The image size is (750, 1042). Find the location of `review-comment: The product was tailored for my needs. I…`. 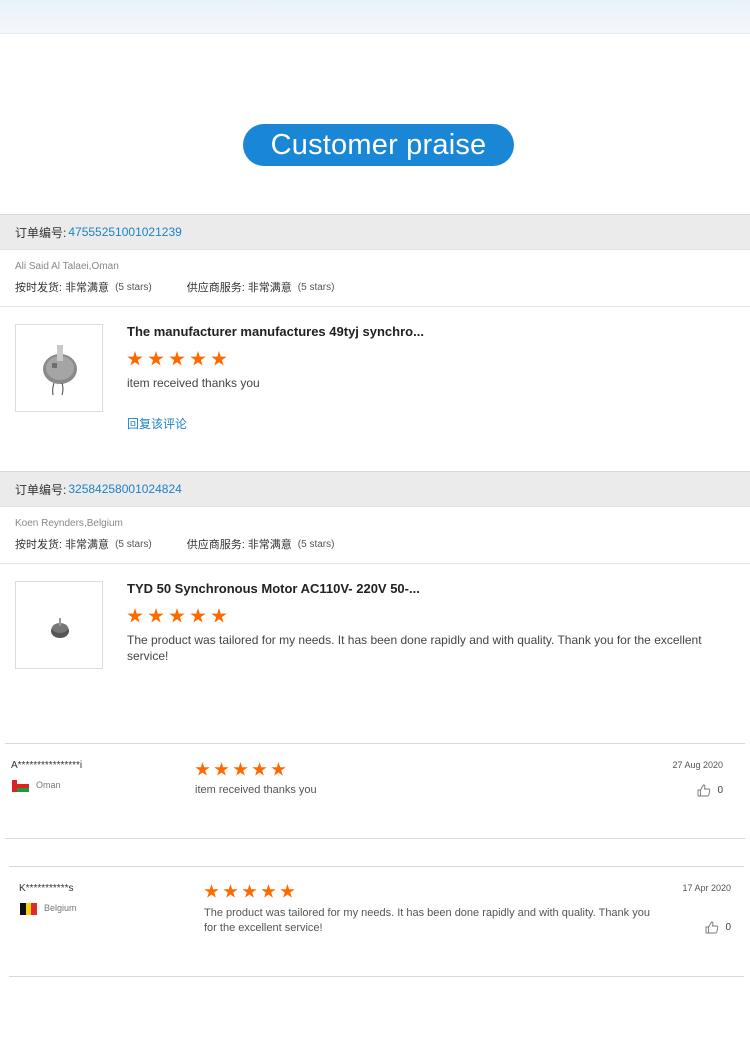

review-comment: The product was tailored for my needs. I… is located at coordinates (414, 648).